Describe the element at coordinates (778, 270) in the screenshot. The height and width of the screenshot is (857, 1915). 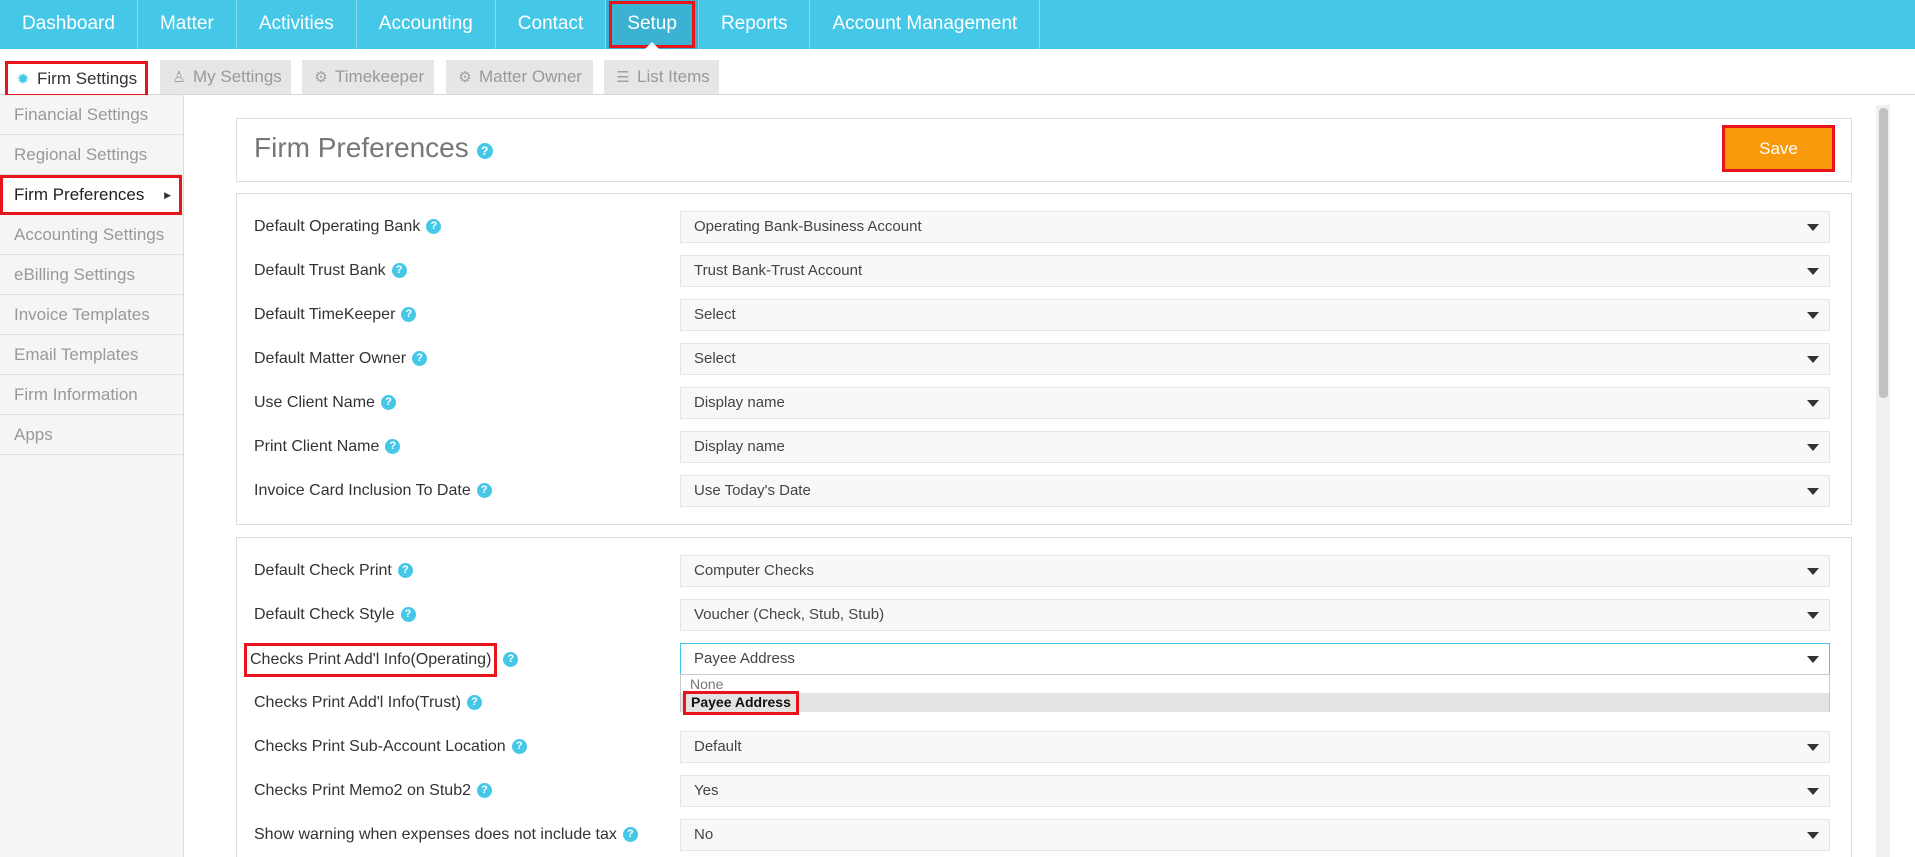
I see `select-value: Trust Bank-Trust Account` at that location.